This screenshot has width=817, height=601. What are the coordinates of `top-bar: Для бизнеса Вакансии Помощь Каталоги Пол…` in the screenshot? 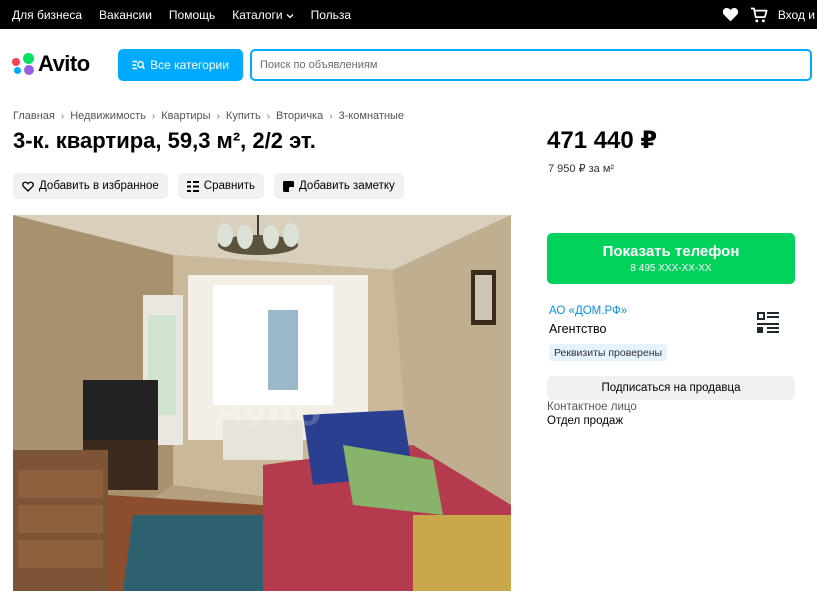 It's located at (408, 14).